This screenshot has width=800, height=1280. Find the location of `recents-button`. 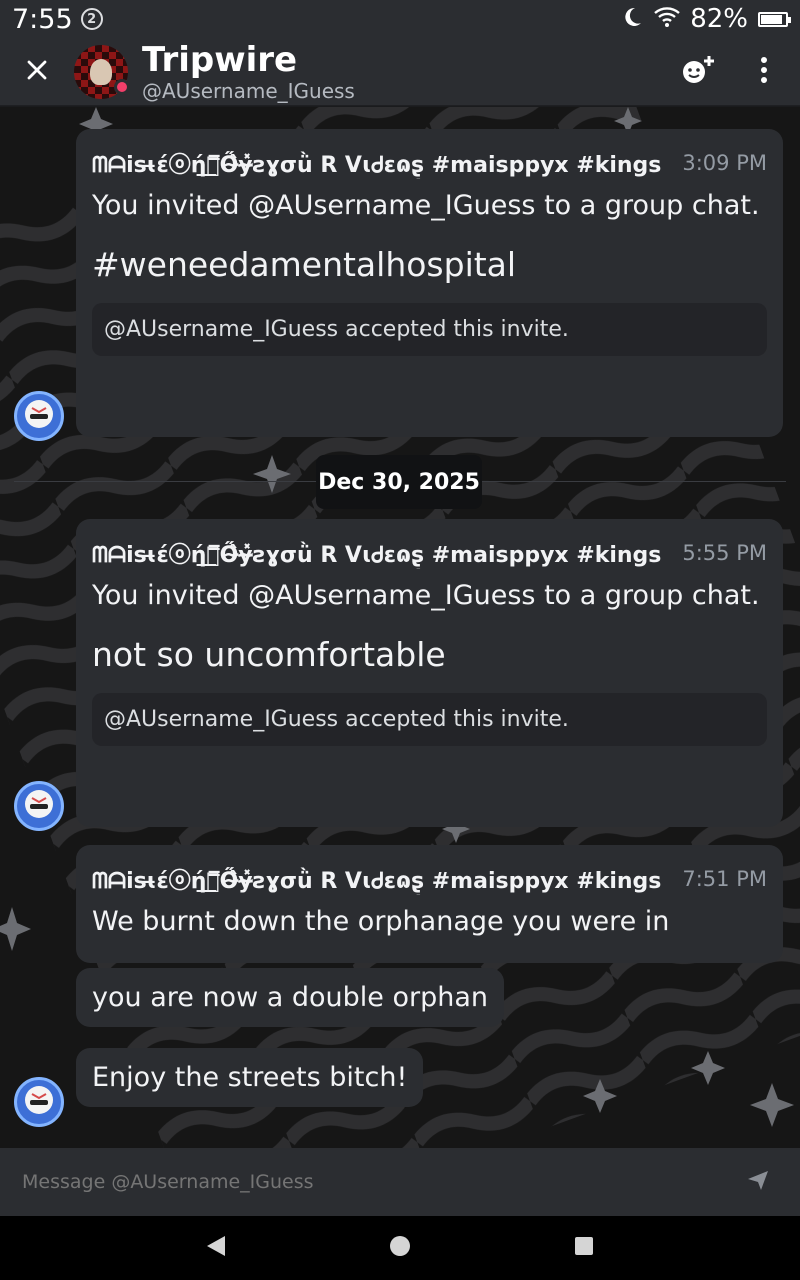

recents-button is located at coordinates (584, 1248).